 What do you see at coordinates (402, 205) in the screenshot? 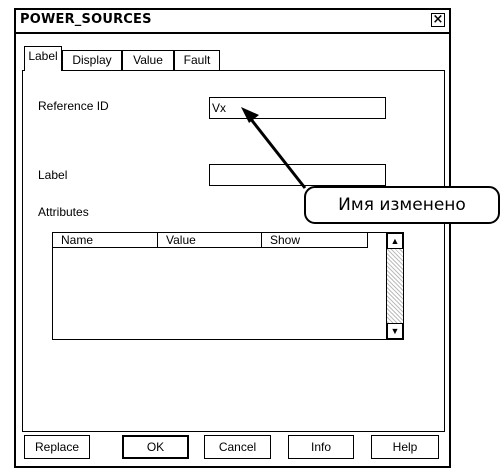
I see `annotation-callout: Имя изменено` at bounding box center [402, 205].